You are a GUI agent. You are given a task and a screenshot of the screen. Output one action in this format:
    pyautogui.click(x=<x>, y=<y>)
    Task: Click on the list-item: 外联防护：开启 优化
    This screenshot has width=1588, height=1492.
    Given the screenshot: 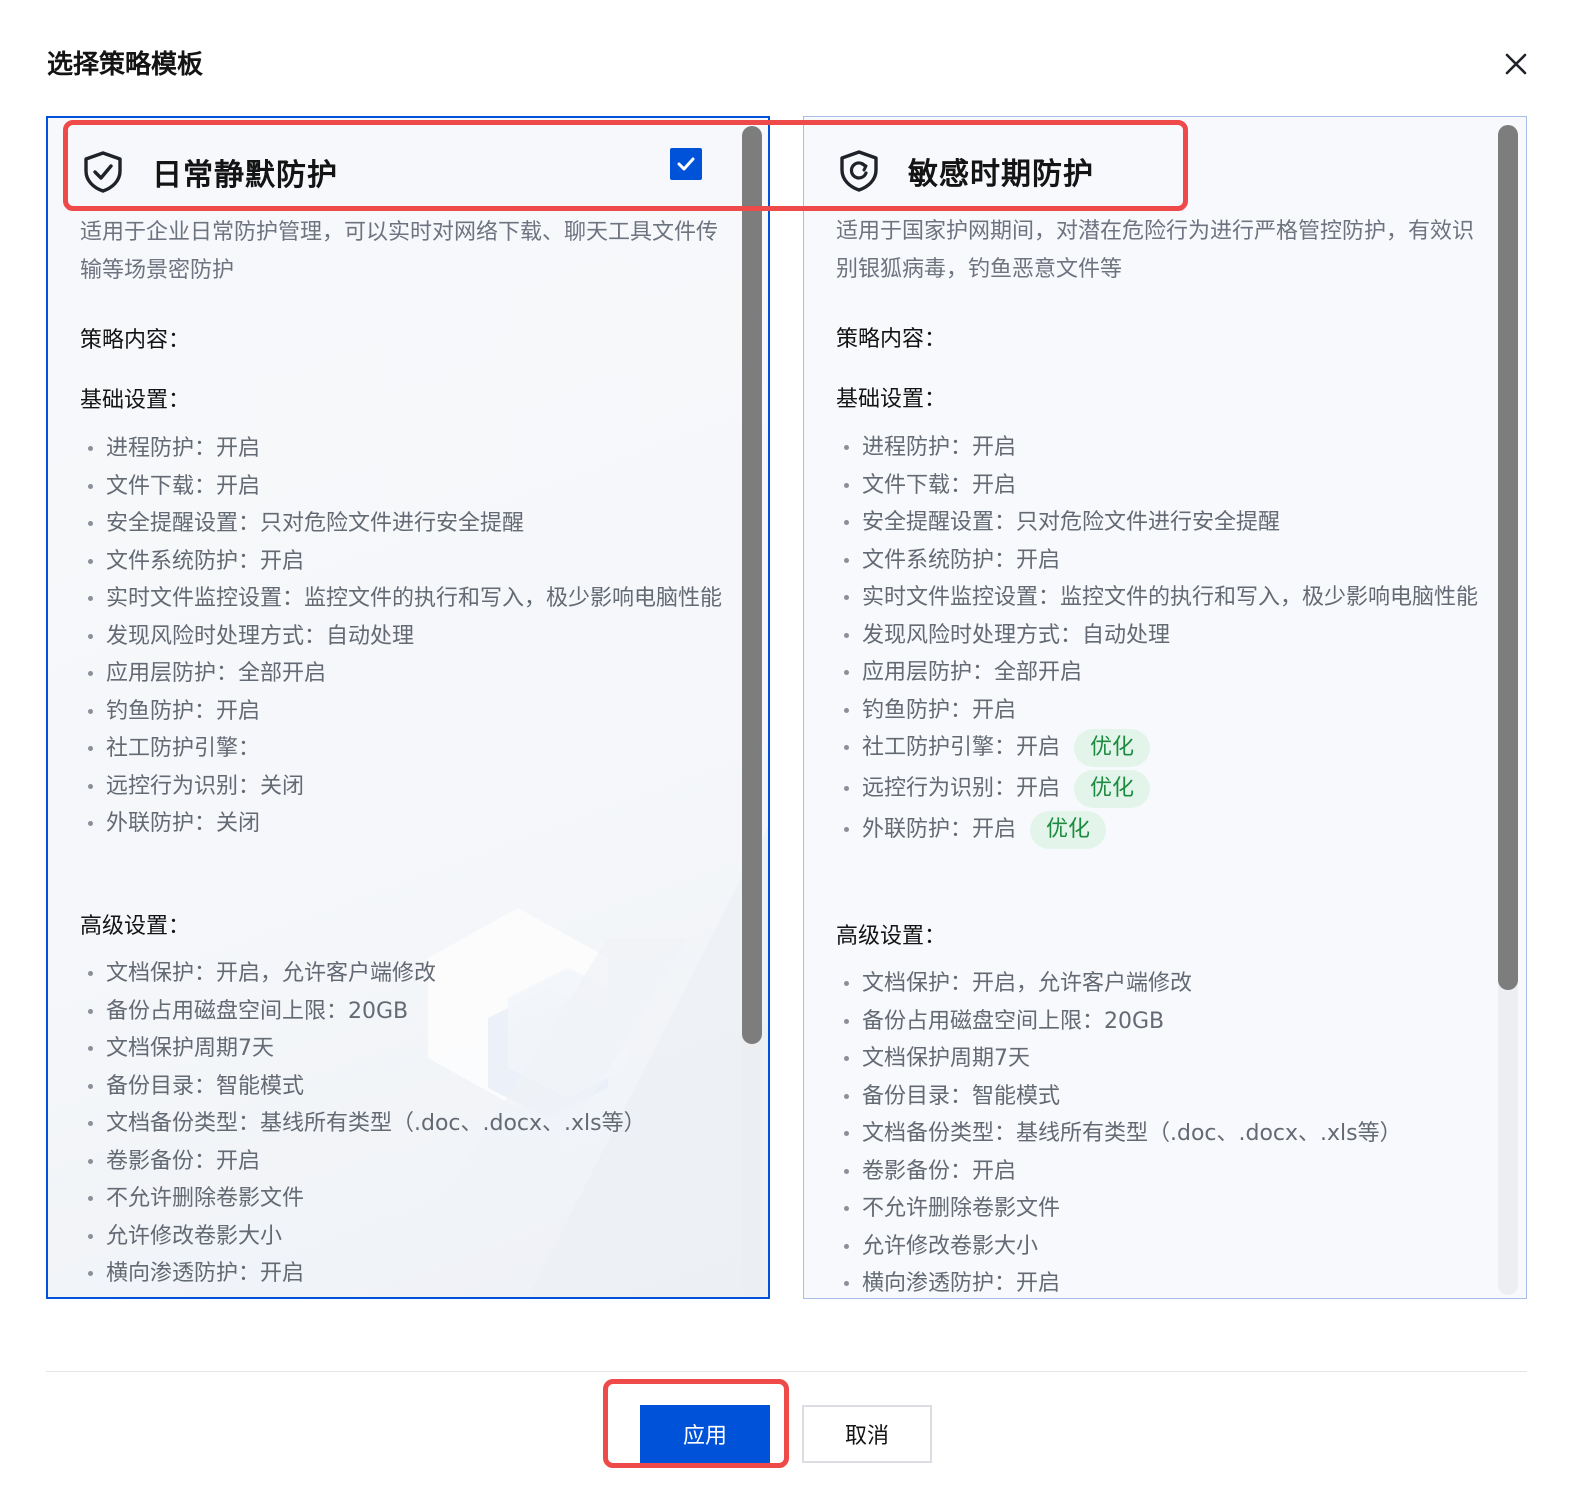 What is the action you would take?
    pyautogui.click(x=1166, y=830)
    